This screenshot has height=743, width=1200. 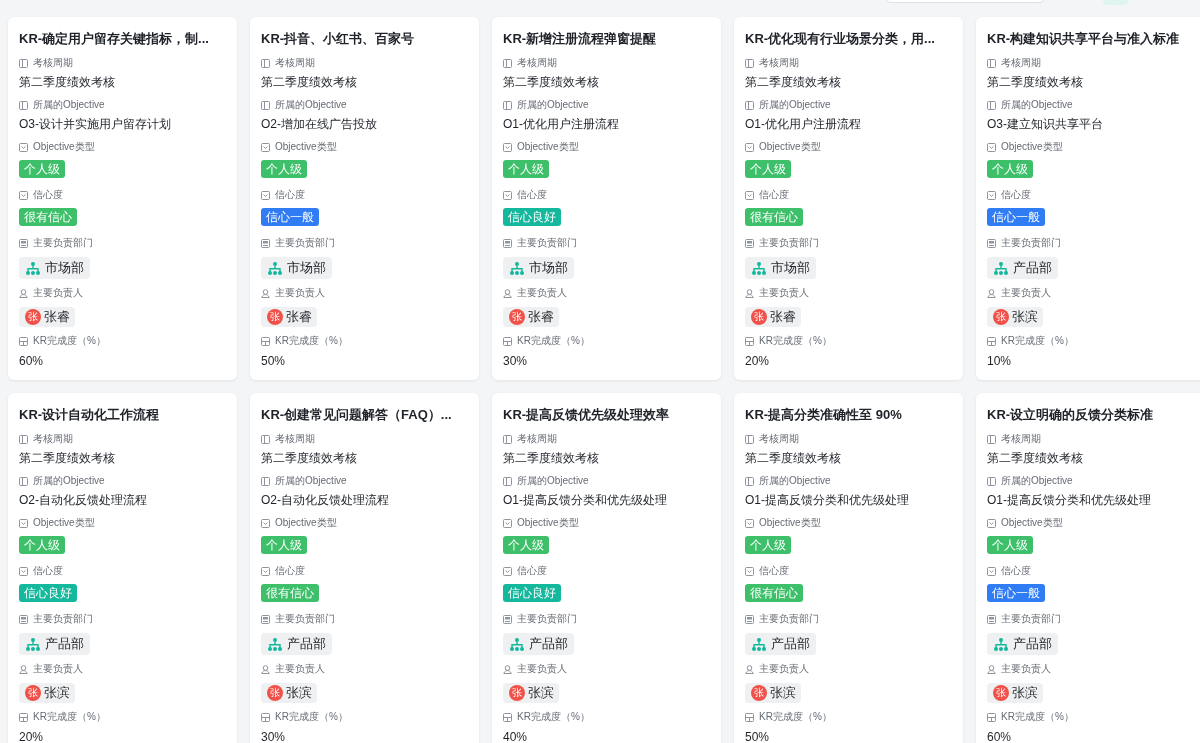 What do you see at coordinates (606, 568) in the screenshot?
I see `kr-card: KR-提高反馈优先级处理效率 考核周期 第二季度绩效考核 所属的Objective O1-提高反馈分类和优先级处理 Objective类型 个人级 信心度 信心良好 主要负责部门 产品部 主要负责人 张 张滨 KR完成度（%） 40%` at bounding box center [606, 568].